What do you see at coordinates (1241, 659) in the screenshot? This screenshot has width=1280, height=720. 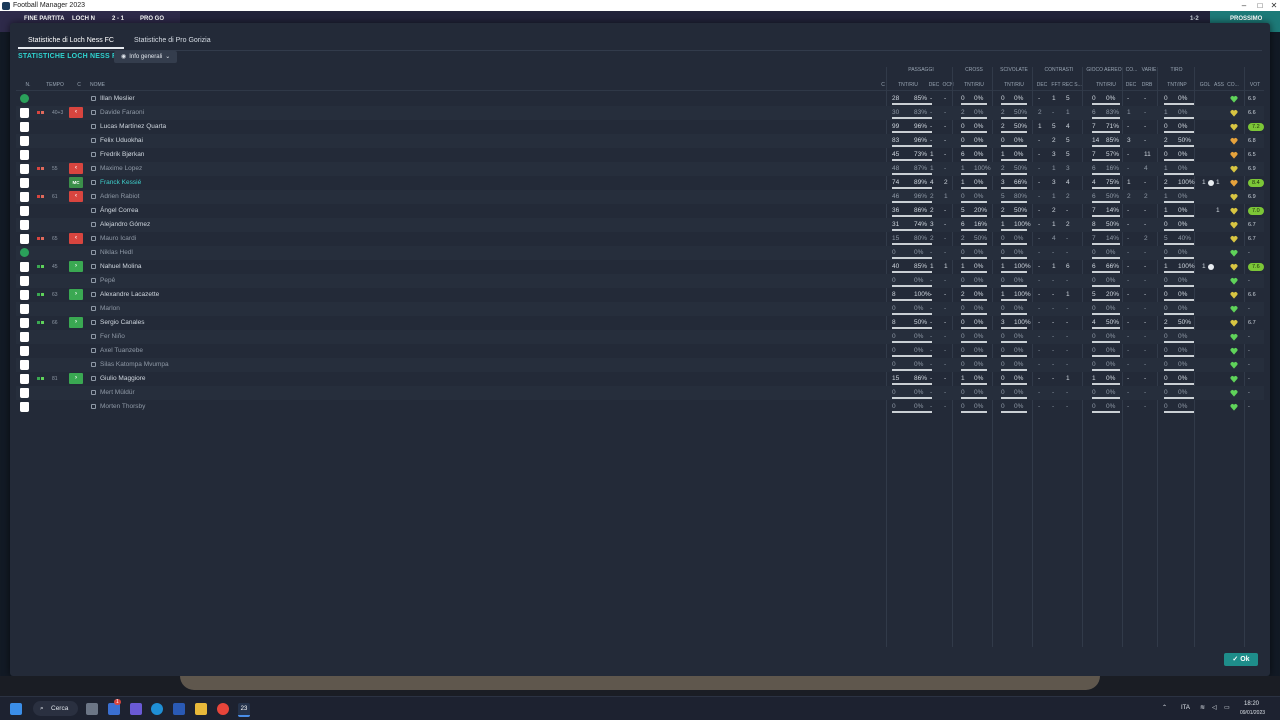 I see `ok-button: ✓ Ok` at bounding box center [1241, 659].